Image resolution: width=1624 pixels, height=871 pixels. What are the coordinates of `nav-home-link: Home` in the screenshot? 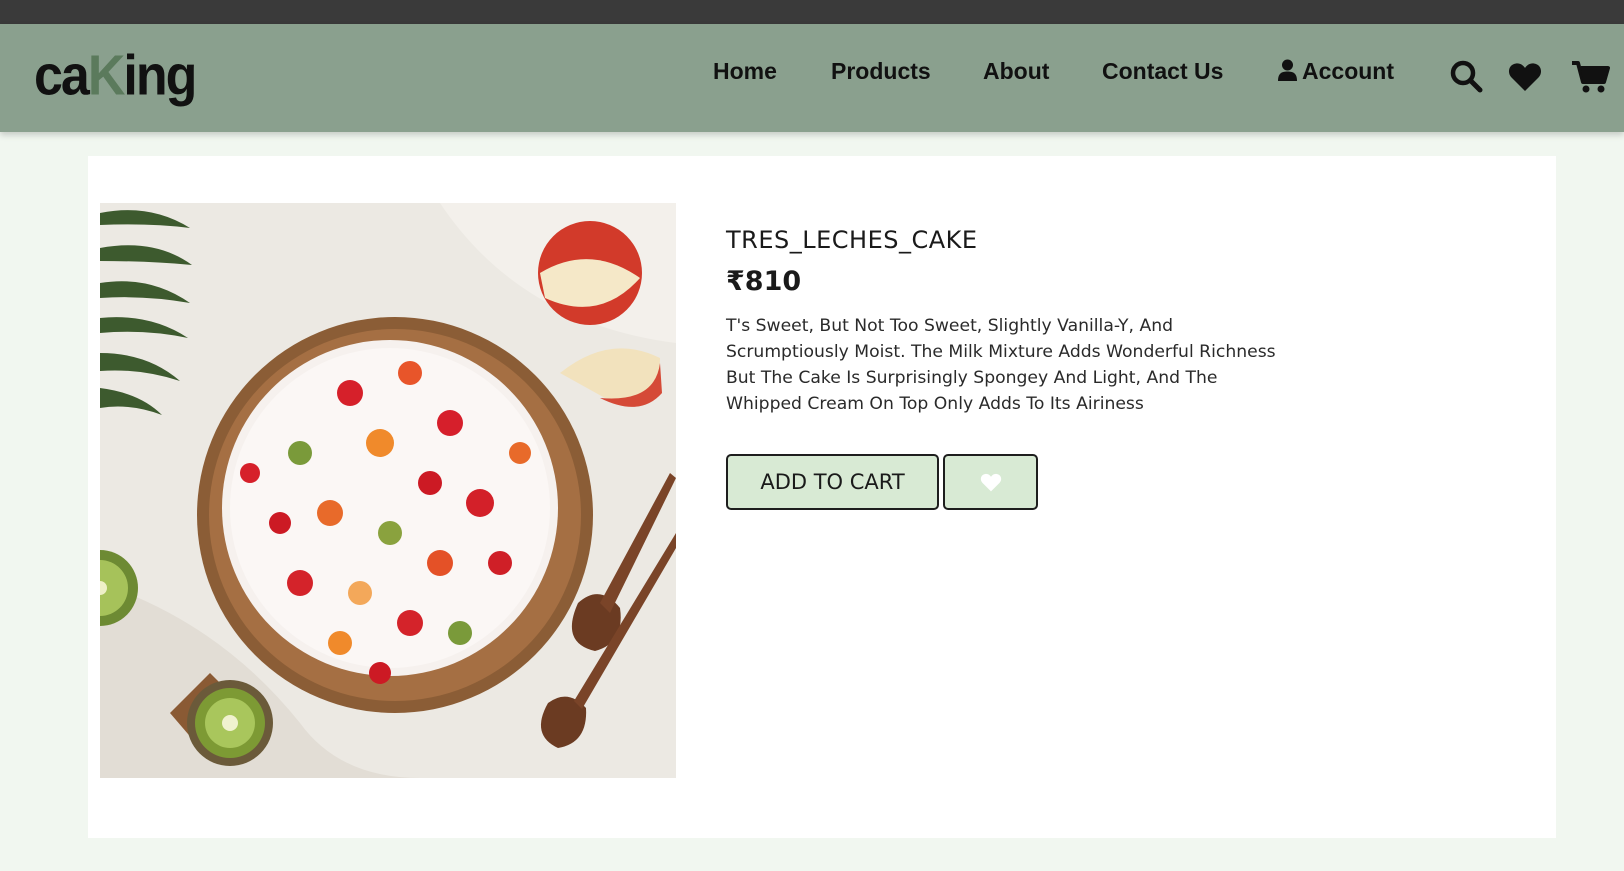 It's located at (745, 71).